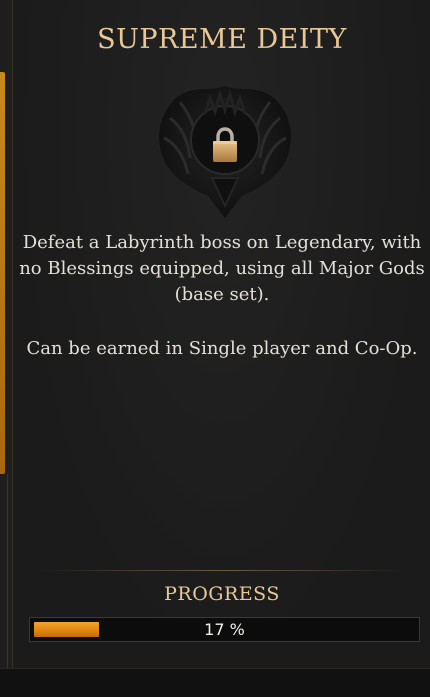  Describe the element at coordinates (4, 571) in the screenshot. I see `left-list-panel-border` at that location.